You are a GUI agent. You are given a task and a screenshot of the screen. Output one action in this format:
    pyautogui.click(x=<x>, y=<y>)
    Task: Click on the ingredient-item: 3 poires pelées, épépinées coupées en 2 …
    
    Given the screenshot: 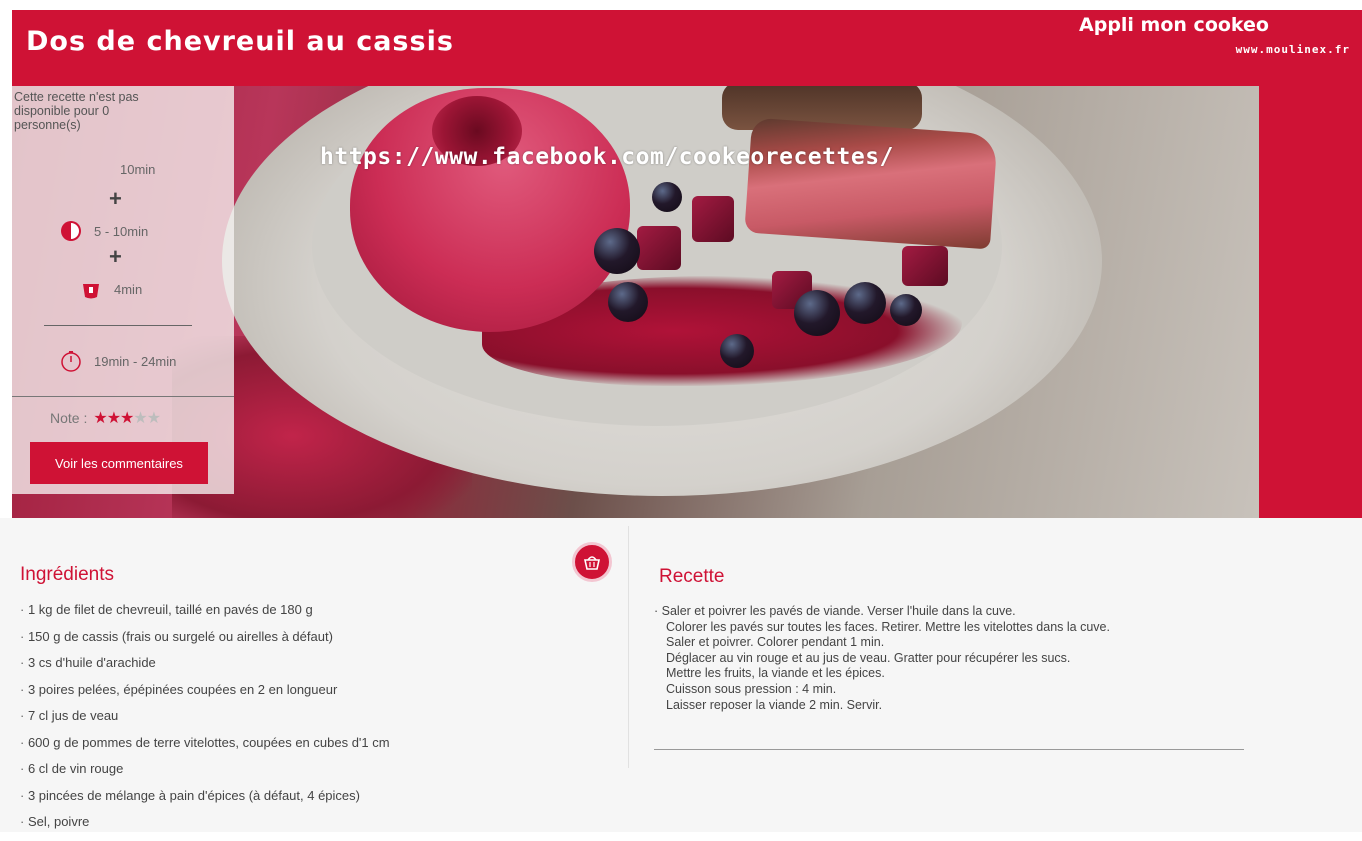 What is the action you would take?
    pyautogui.click(x=205, y=695)
    